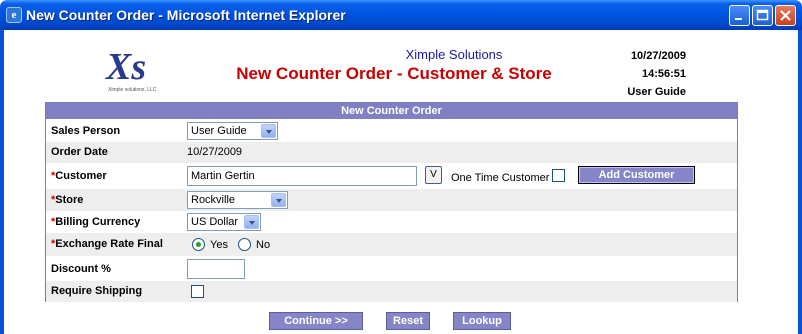 Image resolution: width=802 pixels, height=334 pixels. Describe the element at coordinates (14, 15) in the screenshot. I see `ie-icon: e` at that location.